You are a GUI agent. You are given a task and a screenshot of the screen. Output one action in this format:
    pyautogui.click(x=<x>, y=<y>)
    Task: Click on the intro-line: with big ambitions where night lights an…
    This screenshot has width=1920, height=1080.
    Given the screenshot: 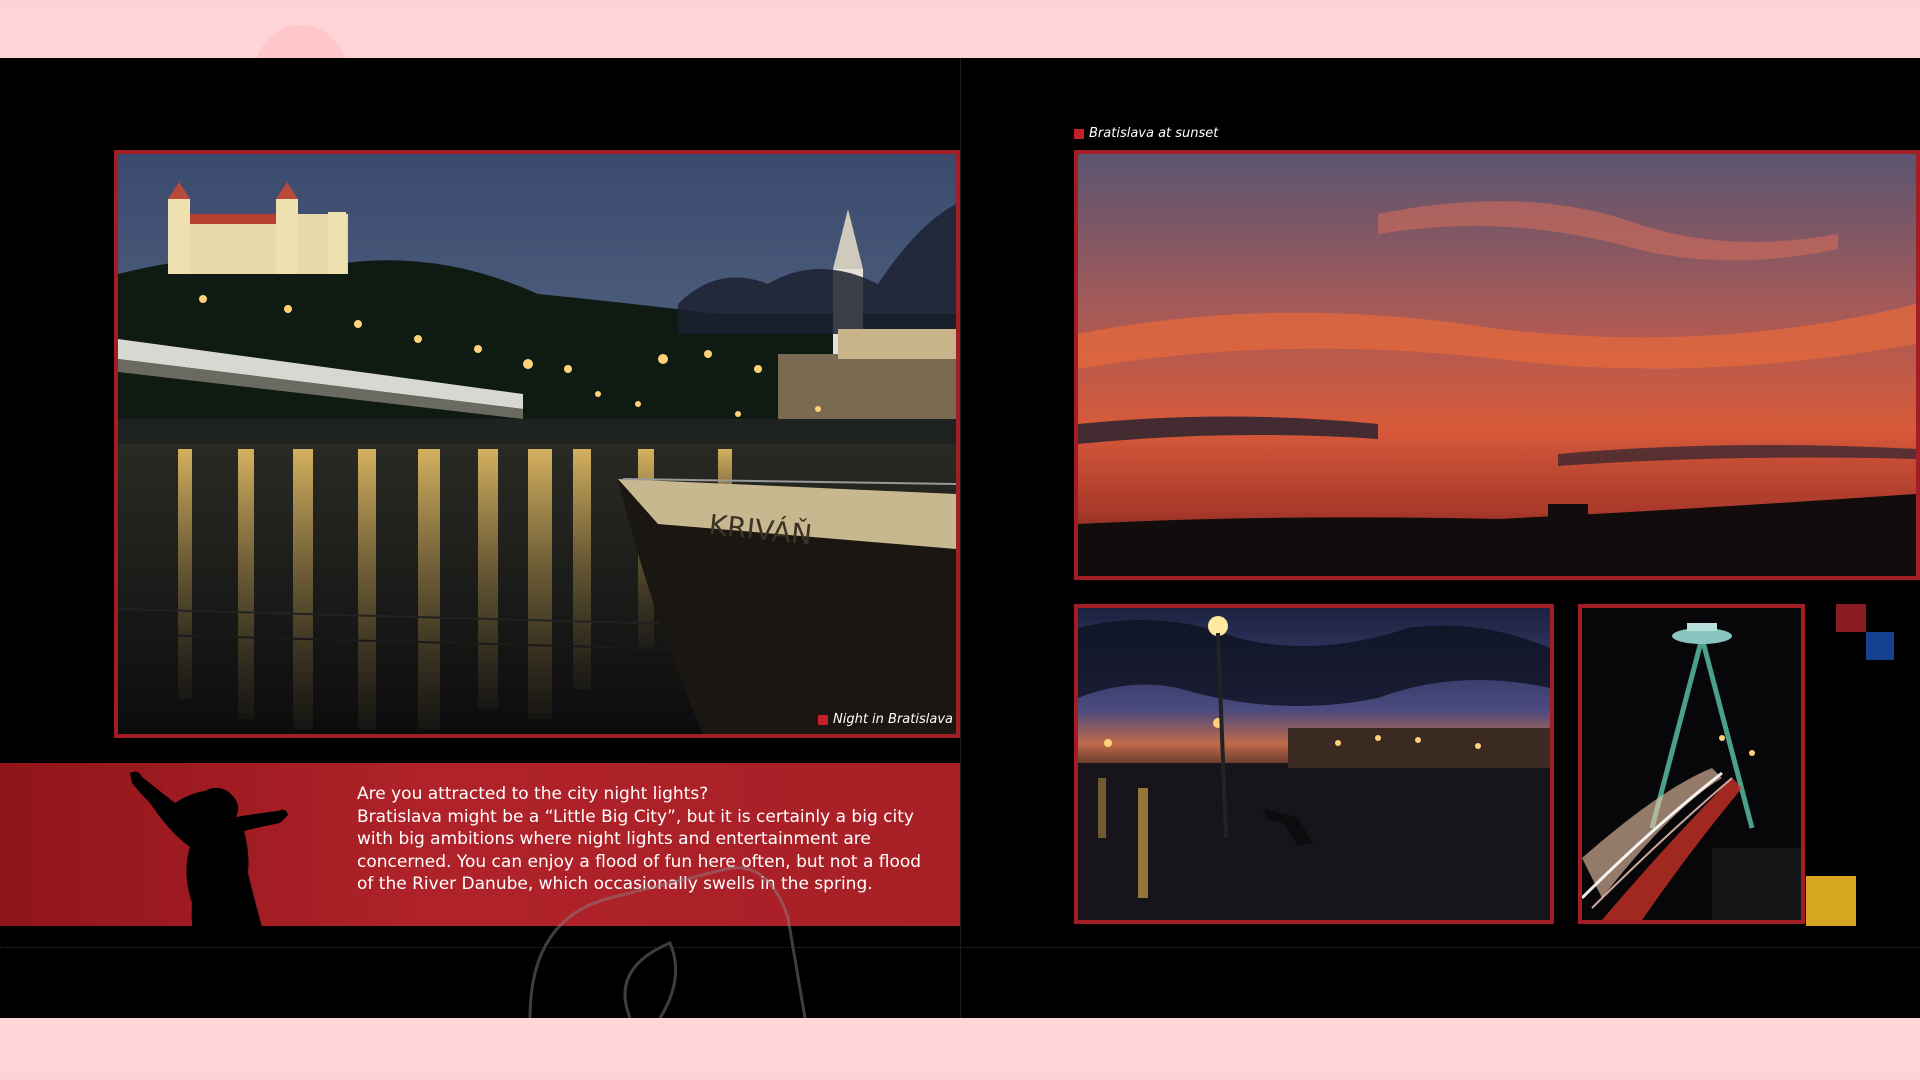 What is the action you would take?
    pyautogui.click(x=614, y=839)
    